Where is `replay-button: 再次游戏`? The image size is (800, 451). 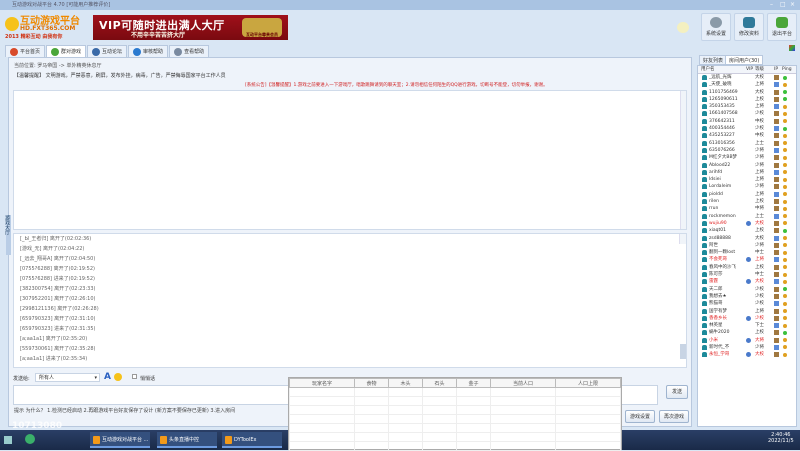 replay-button: 再次游戏 is located at coordinates (674, 416).